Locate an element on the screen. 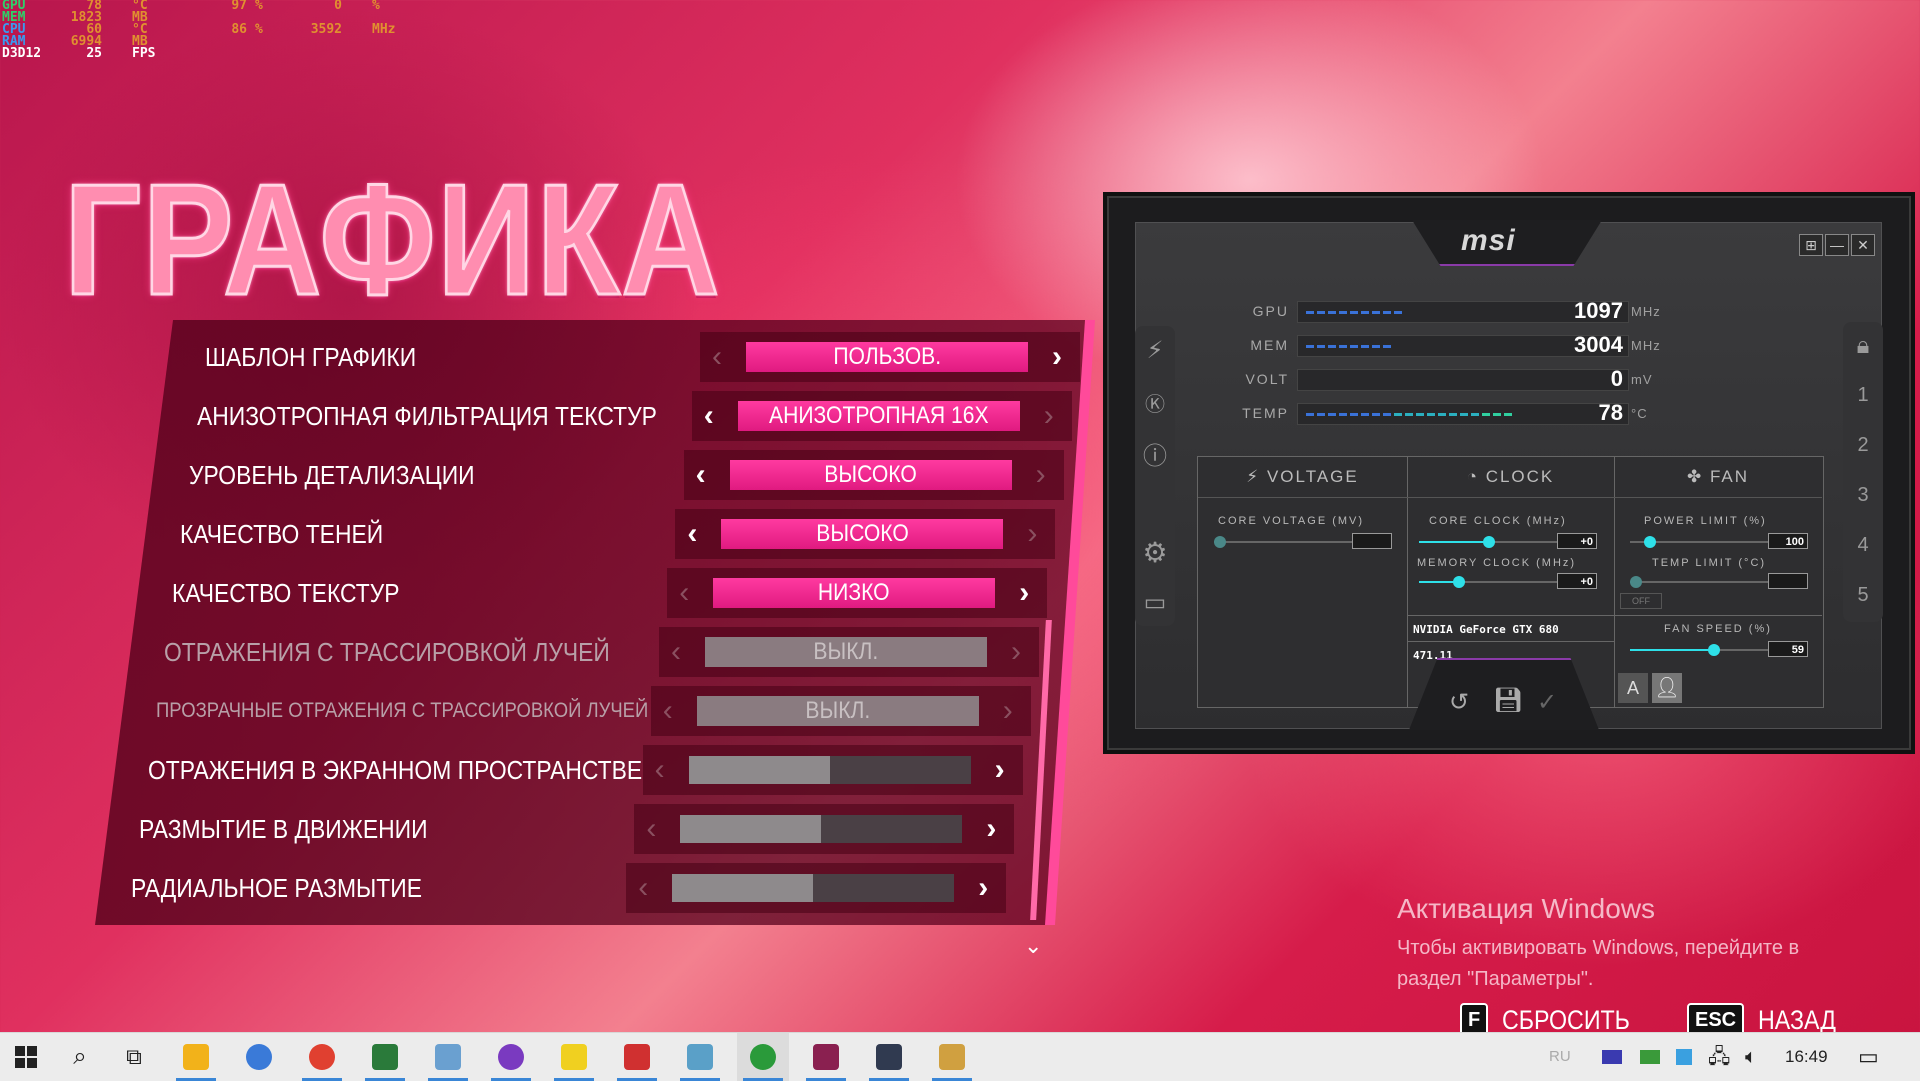 The width and height of the screenshot is (1920, 1081). tab-fan: ✤ FAN is located at coordinates (1718, 477).